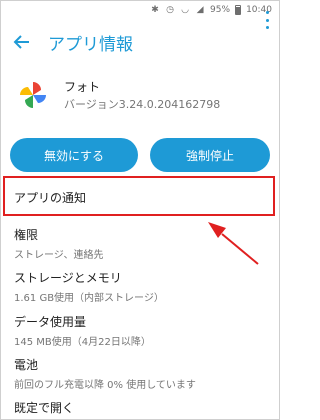  Describe the element at coordinates (89, 298) in the screenshot. I see `list-item-subtitle: 1.61 GB使用（内部ストレージ）` at that location.